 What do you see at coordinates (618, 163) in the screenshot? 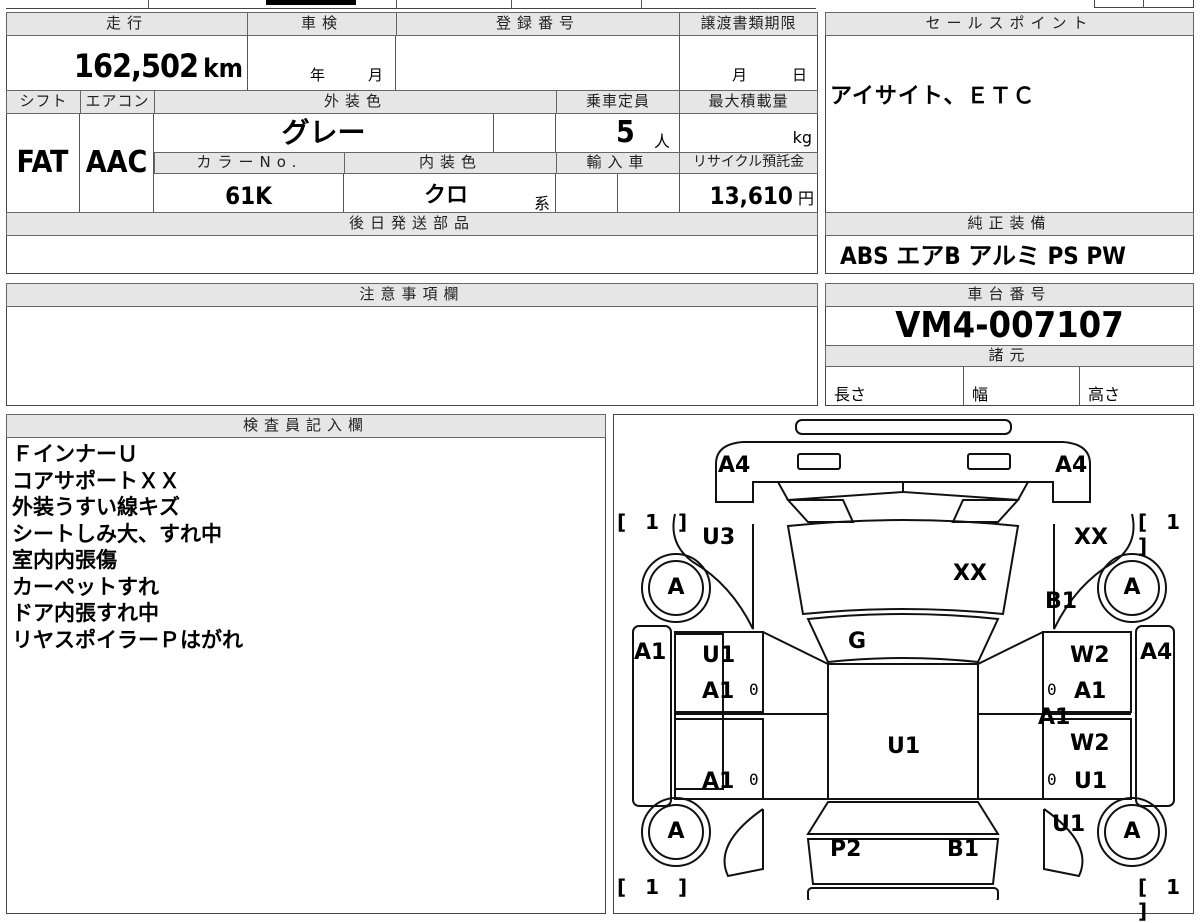
I see `import-header: 輸入車` at bounding box center [618, 163].